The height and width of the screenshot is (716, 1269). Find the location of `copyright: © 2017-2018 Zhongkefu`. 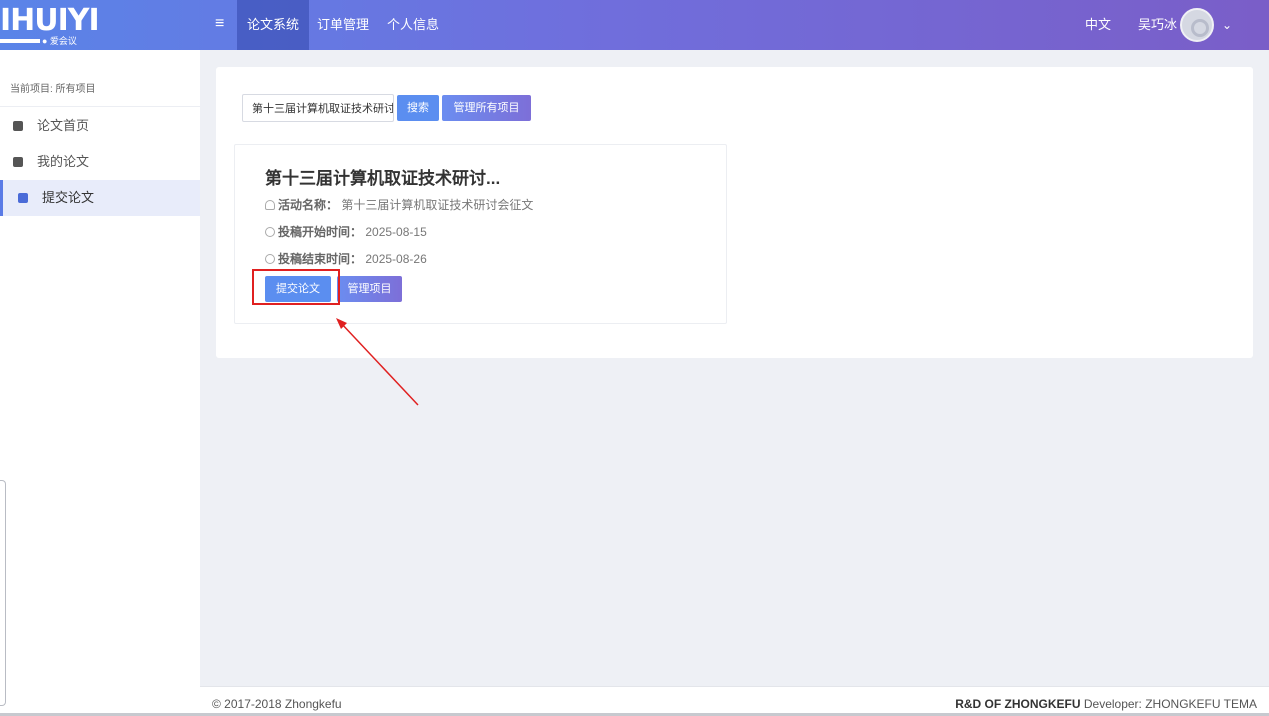

copyright: © 2017-2018 Zhongkefu is located at coordinates (277, 704).